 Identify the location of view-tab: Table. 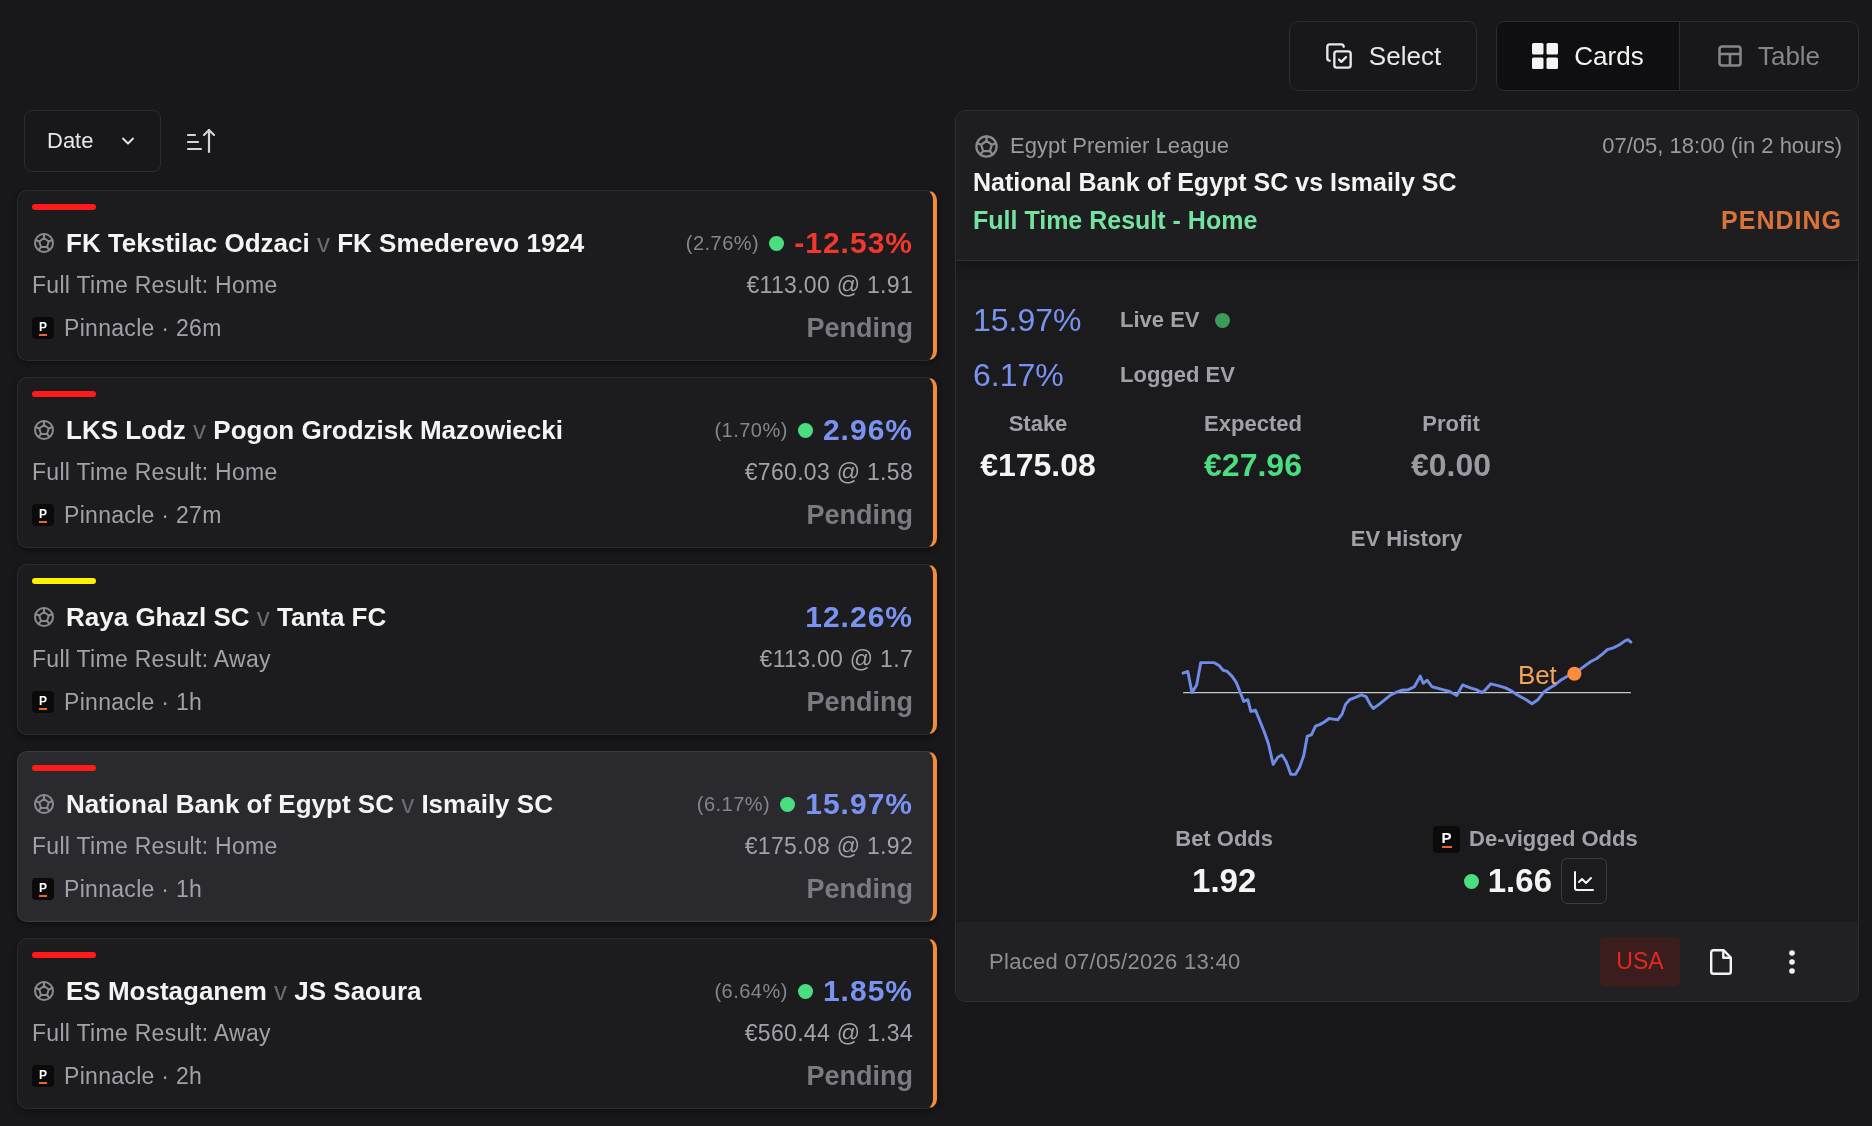
(1769, 56).